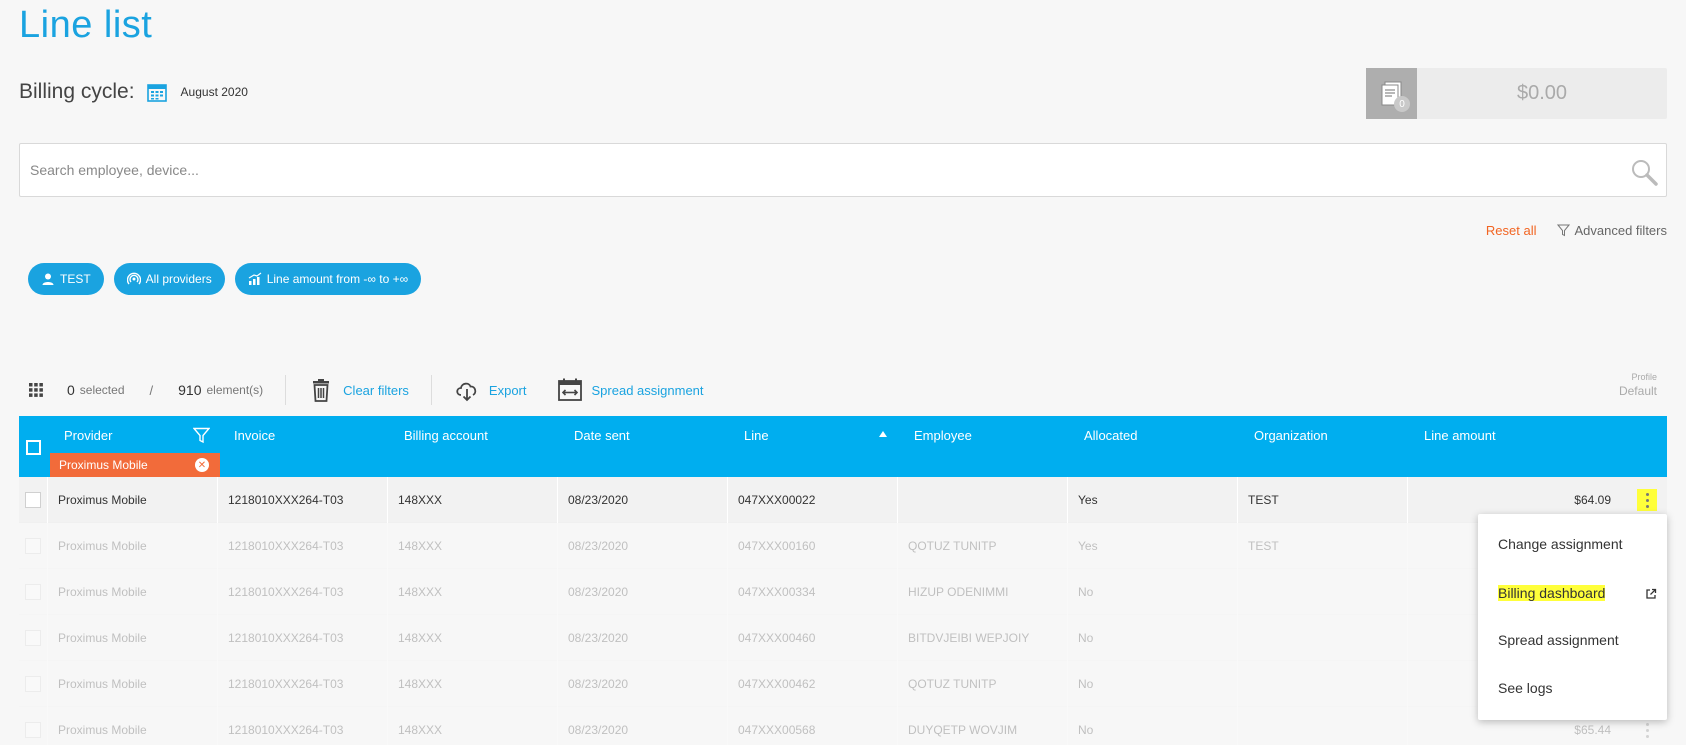 This screenshot has height=745, width=1686. I want to click on clear-filters-button: Clear filters, so click(358, 390).